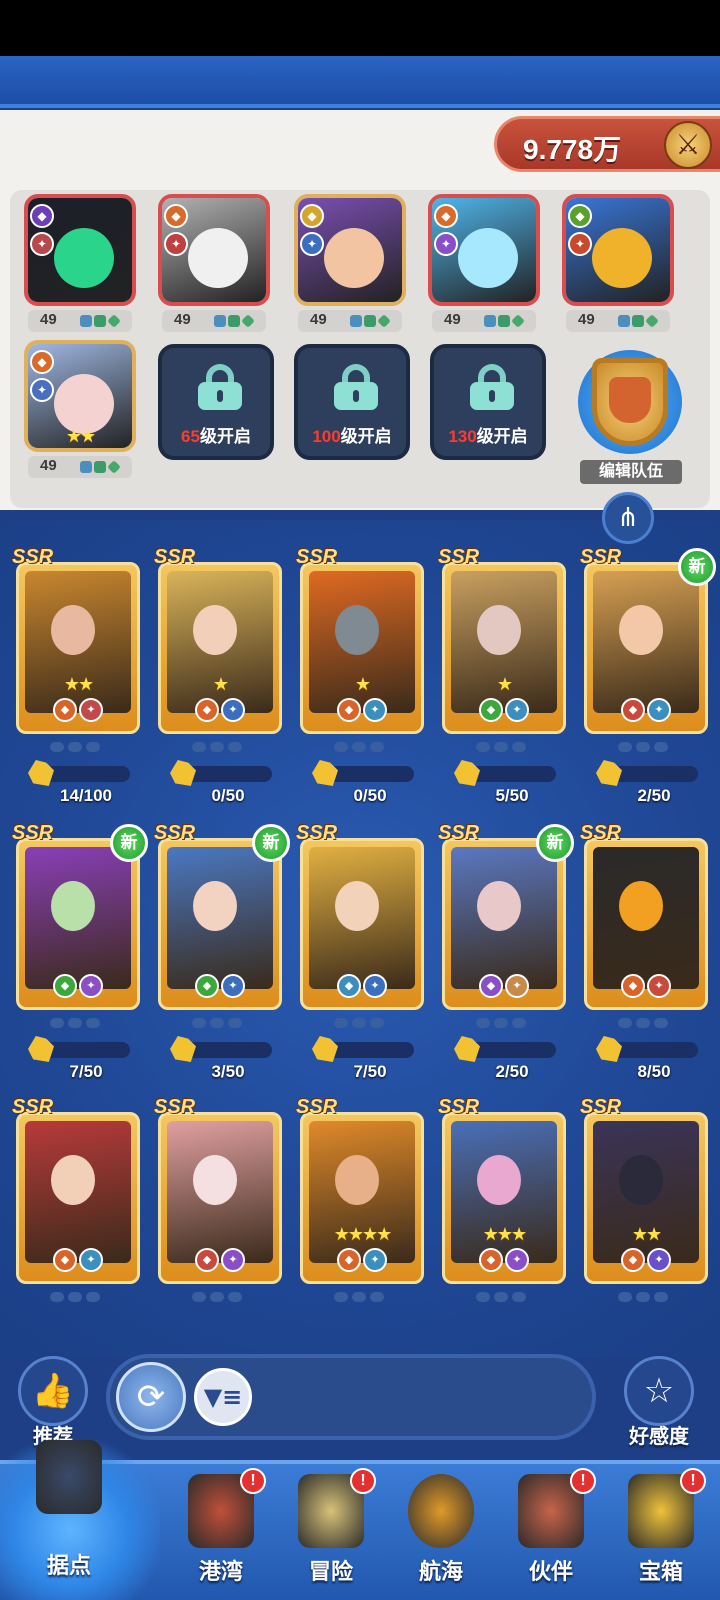 The height and width of the screenshot is (1600, 720). Describe the element at coordinates (551, 1531) in the screenshot. I see `nav-item-4: 伙伴!` at that location.